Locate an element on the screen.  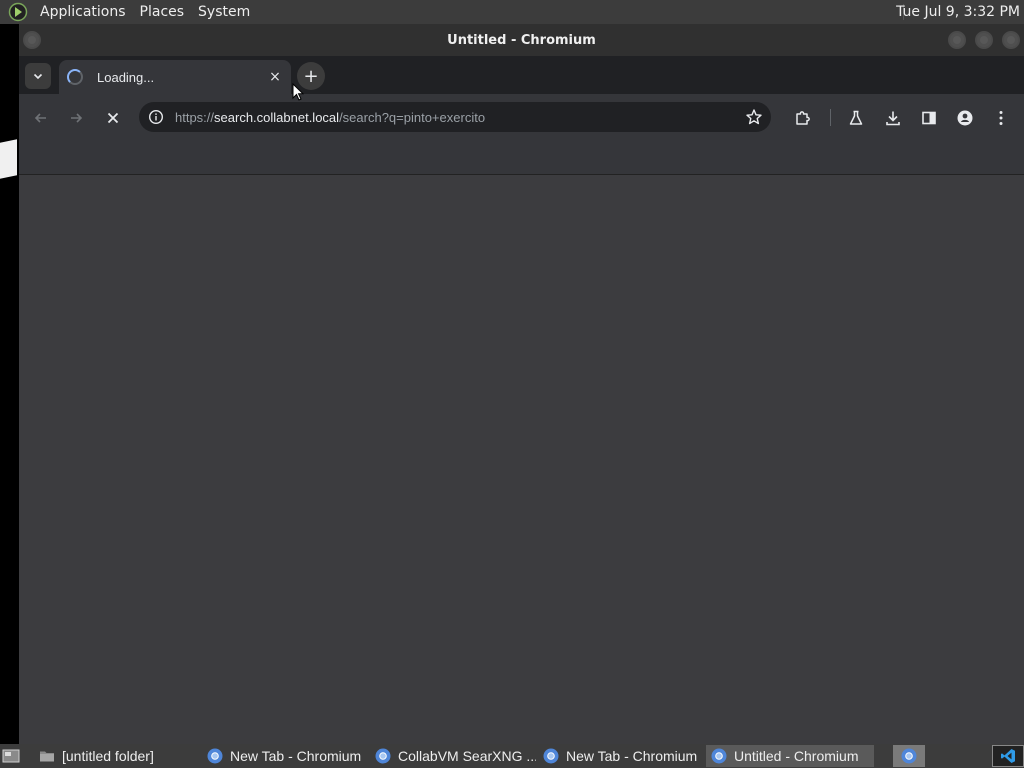
url-path: /search?q=pinto+exercito is located at coordinates (412, 117).